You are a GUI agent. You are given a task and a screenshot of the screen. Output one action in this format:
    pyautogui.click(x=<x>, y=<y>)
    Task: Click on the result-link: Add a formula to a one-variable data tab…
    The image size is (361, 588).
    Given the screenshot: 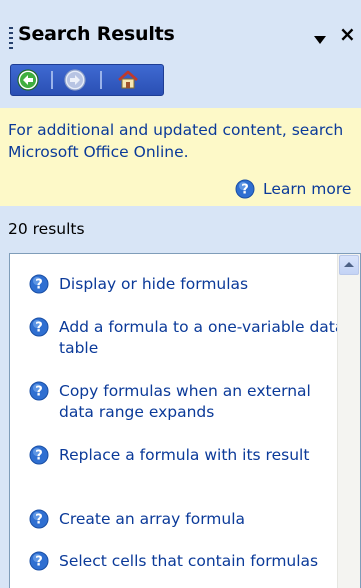 What is the action you would take?
    pyautogui.click(x=204, y=338)
    